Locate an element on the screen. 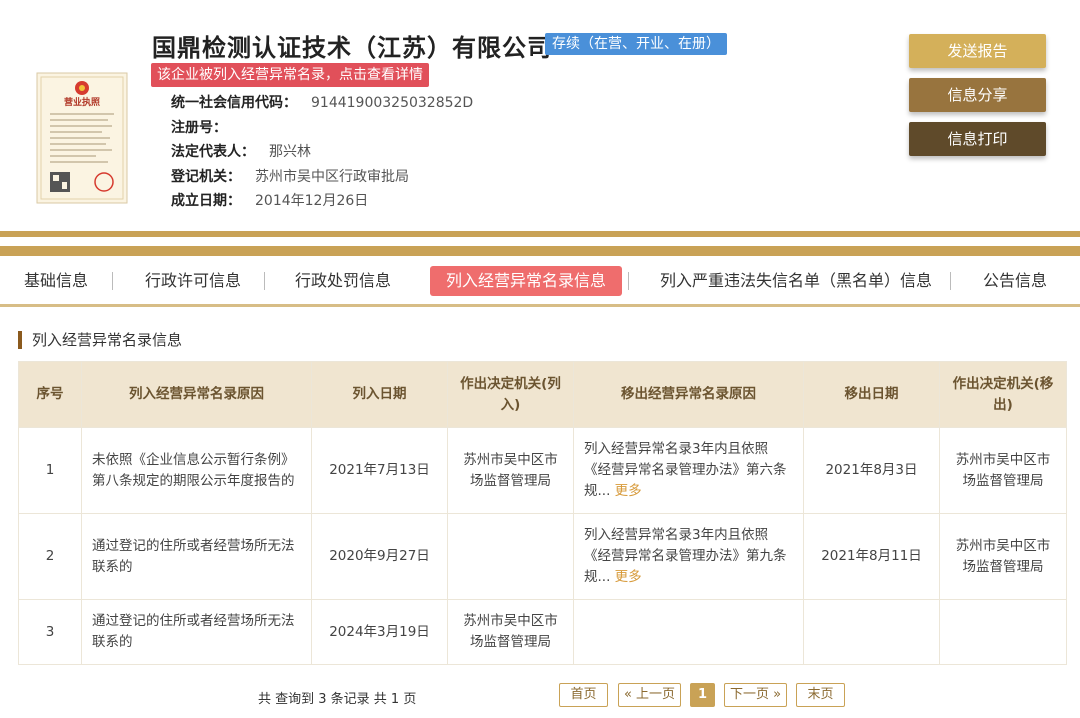 The width and height of the screenshot is (1080, 718). column-header: 列入日期 is located at coordinates (379, 394).